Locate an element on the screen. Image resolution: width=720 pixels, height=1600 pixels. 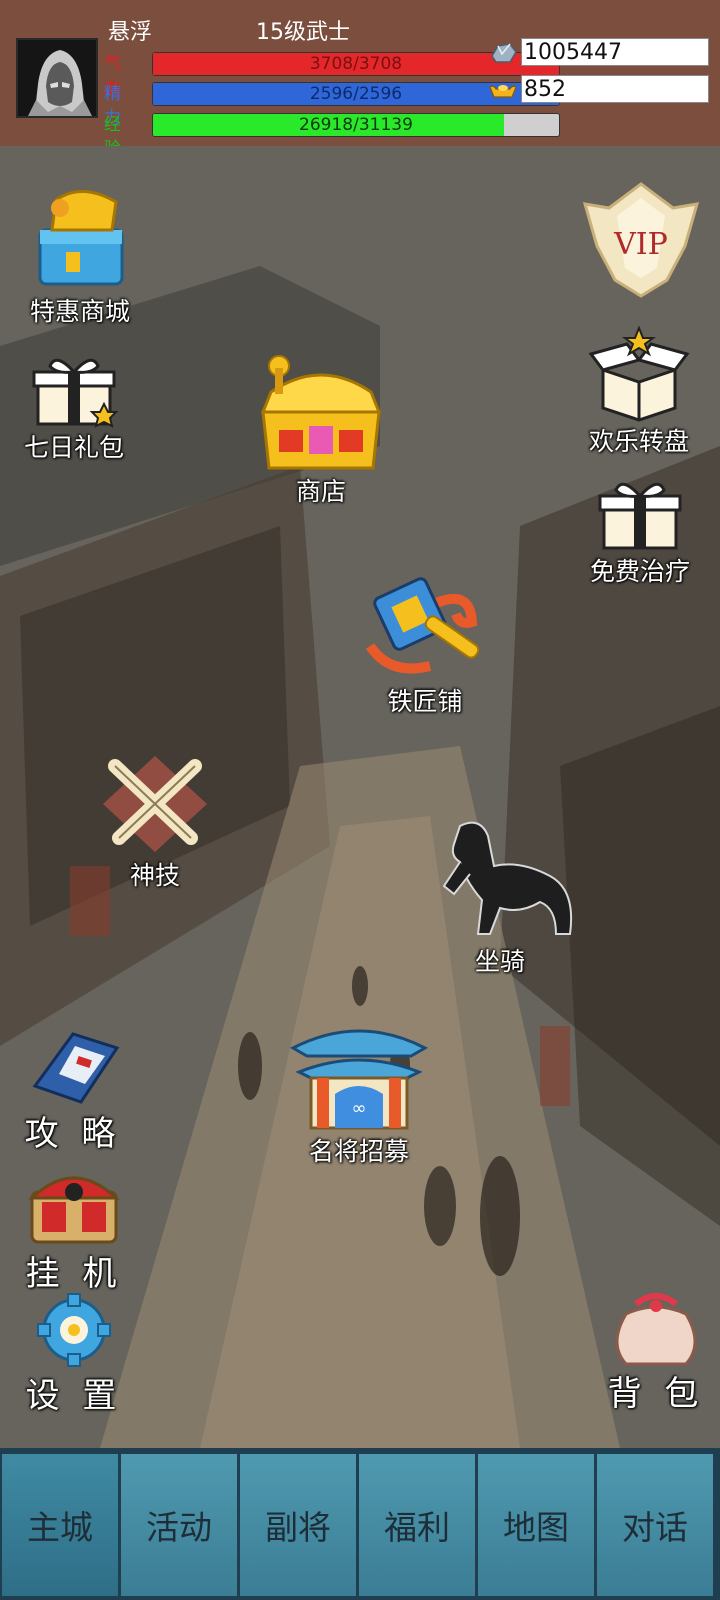
recruit-generals-button: ∞ 名将招募 is located at coordinates (359, 1091).